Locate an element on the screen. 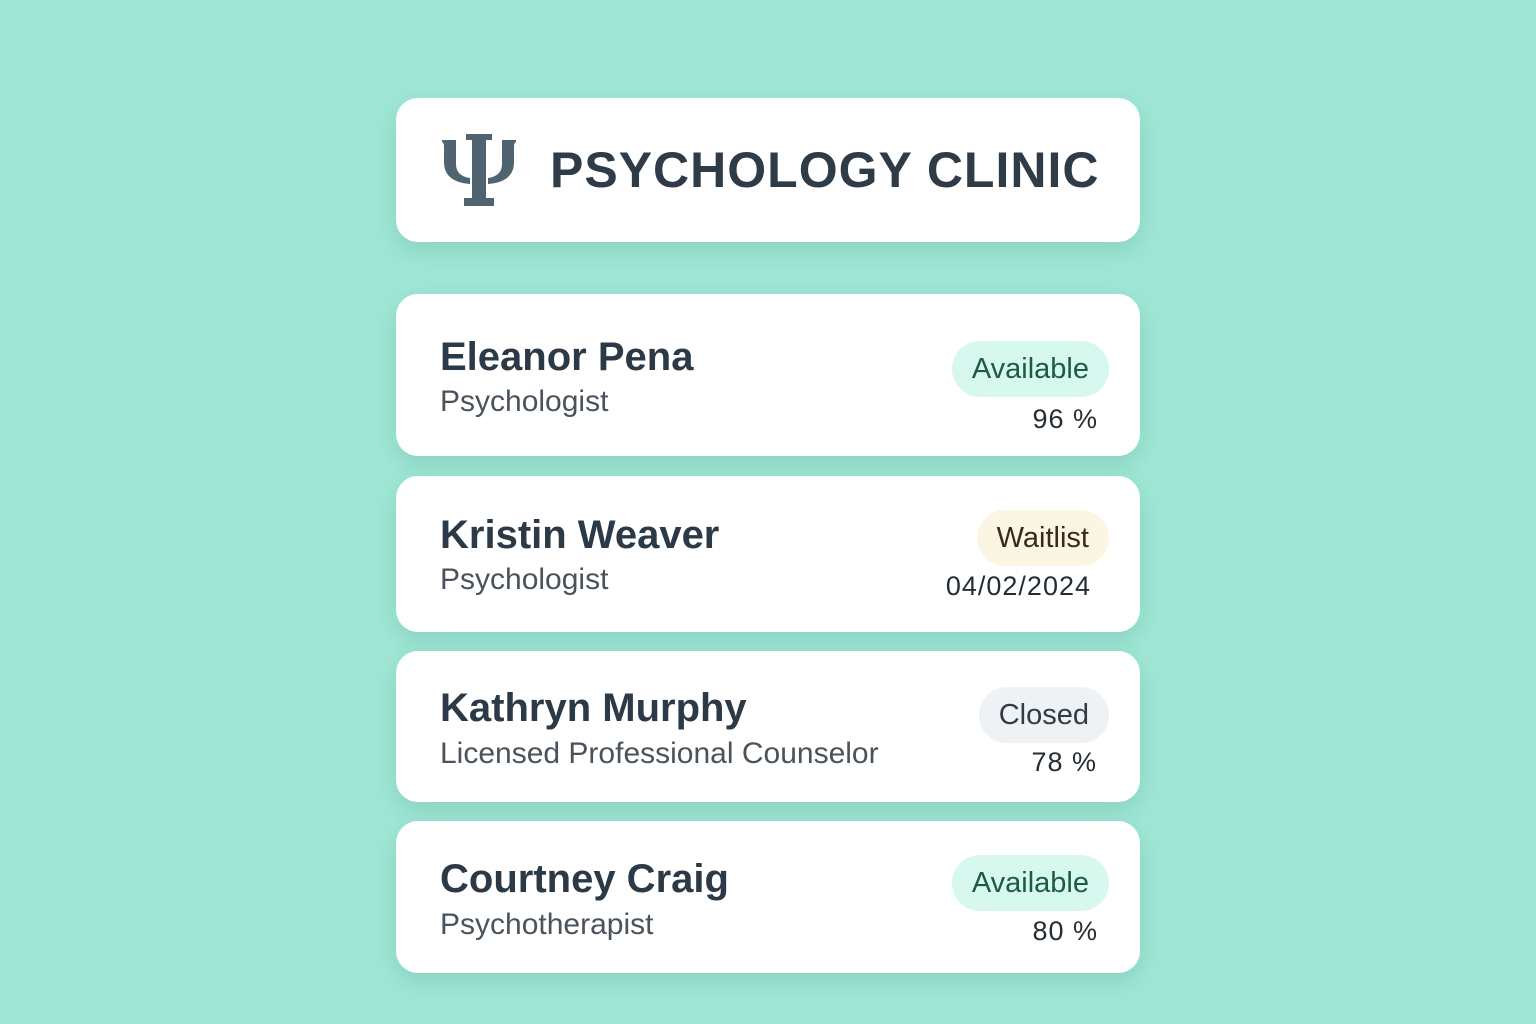  rating-value: 78 % is located at coordinates (1064, 762).